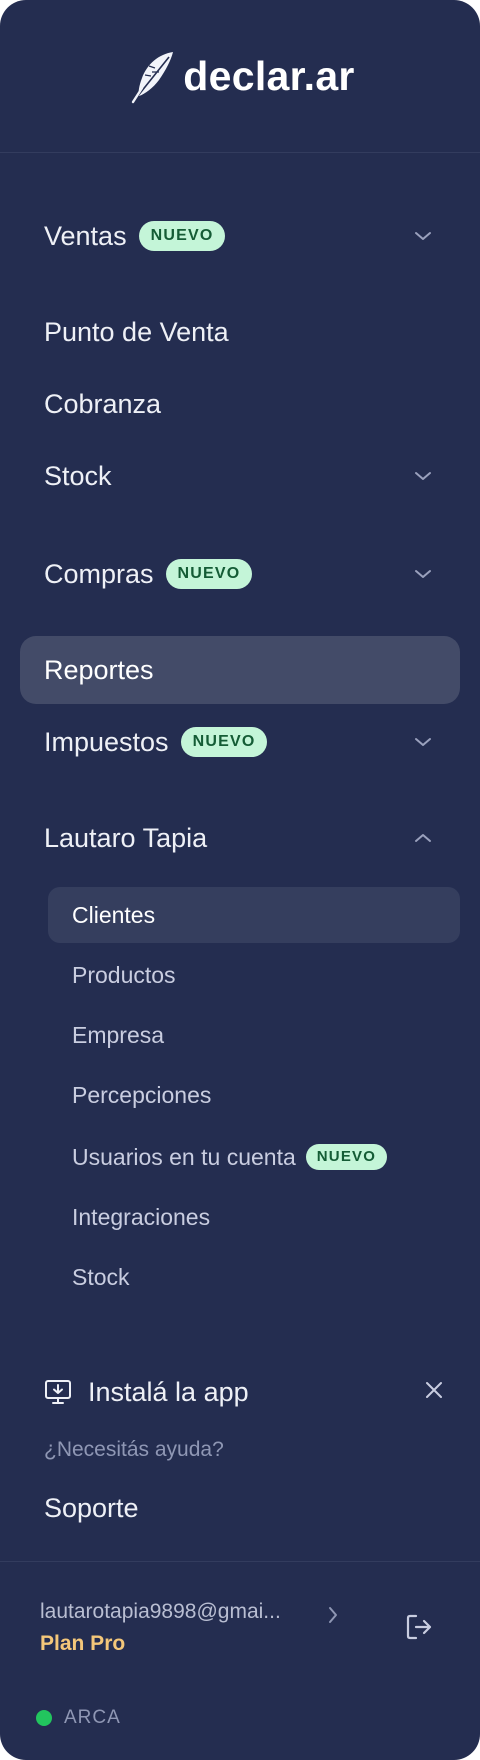  Describe the element at coordinates (58, 1392) in the screenshot. I see `monitor-download-icon` at that location.